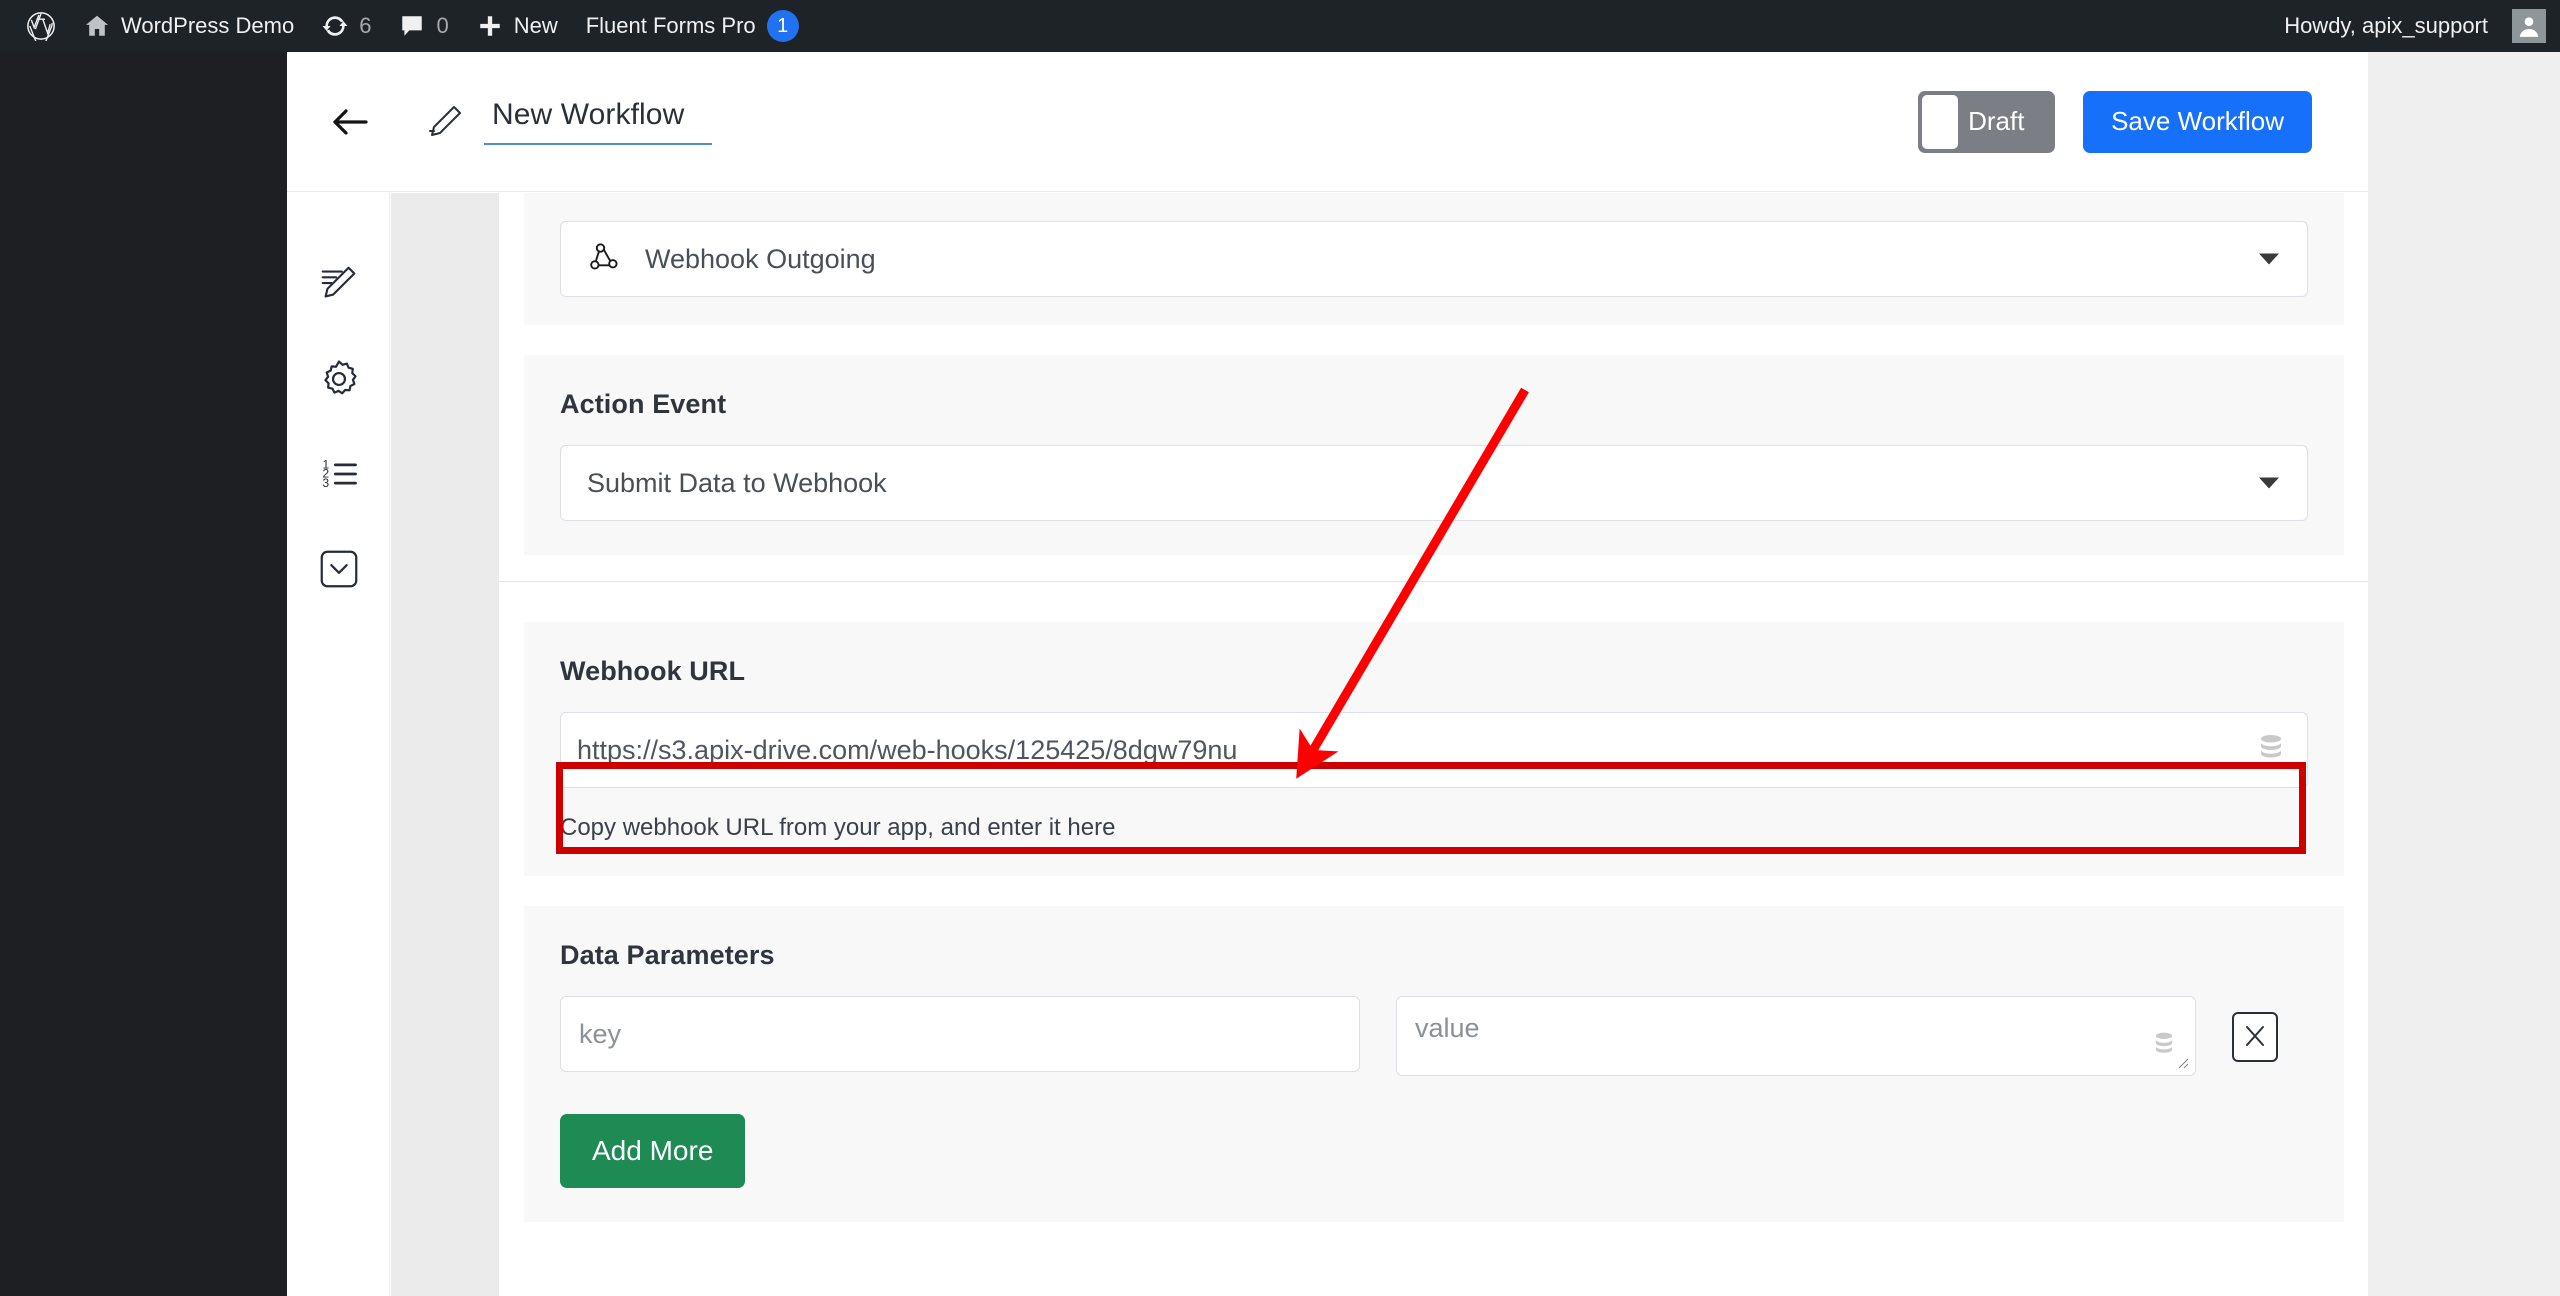  What do you see at coordinates (670, 25) in the screenshot?
I see `fluent-forms-label: Fluent Forms Pro` at bounding box center [670, 25].